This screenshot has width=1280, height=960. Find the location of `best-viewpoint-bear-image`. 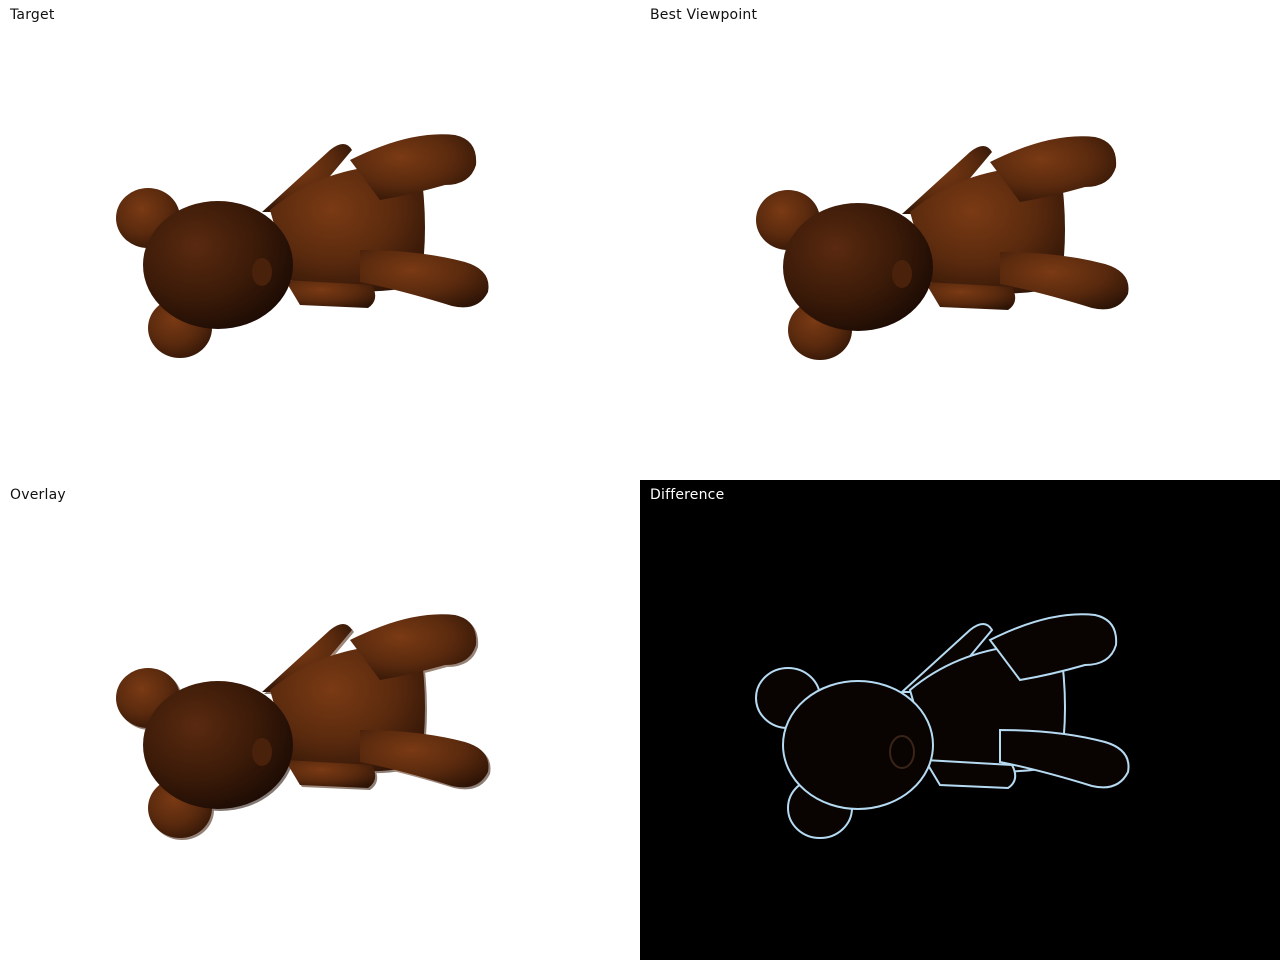

best-viewpoint-bear-image is located at coordinates (942, 248).